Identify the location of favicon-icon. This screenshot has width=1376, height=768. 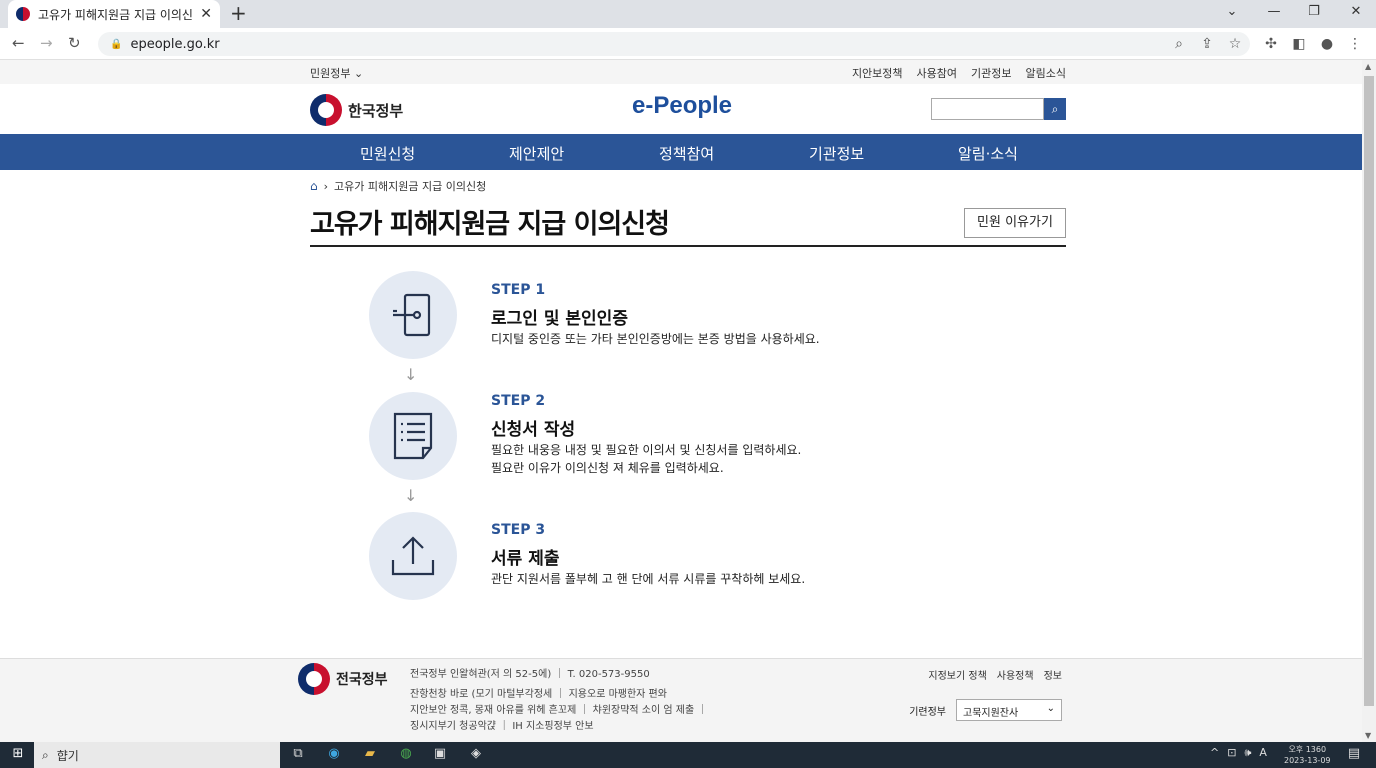
(23, 14).